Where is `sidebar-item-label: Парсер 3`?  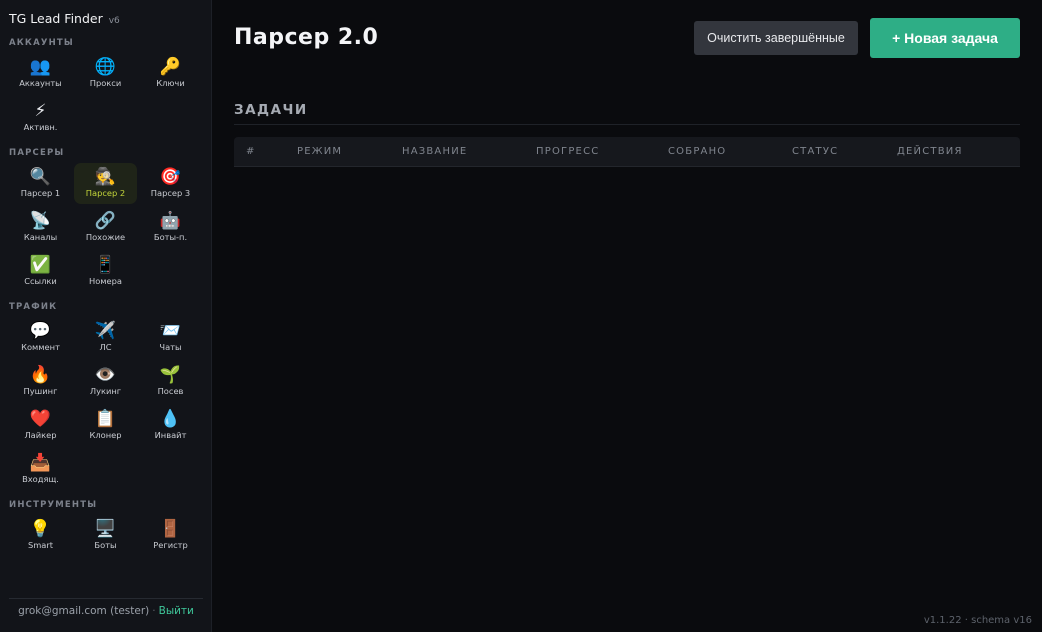 sidebar-item-label: Парсер 3 is located at coordinates (170, 193).